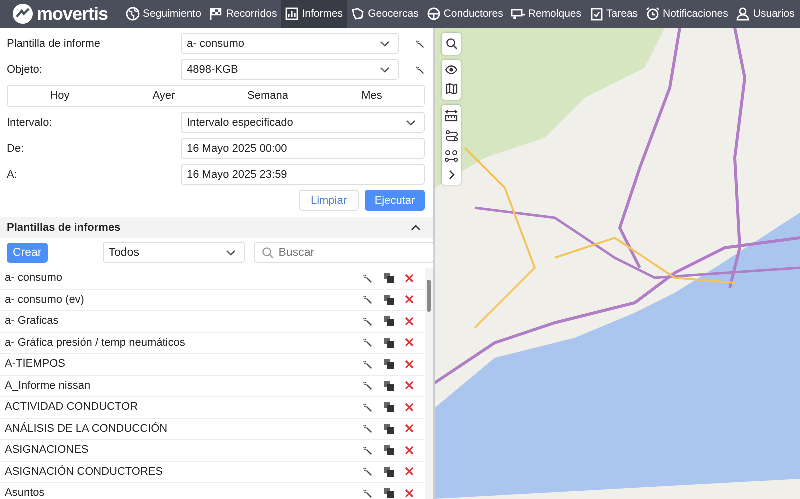  I want to click on template-name: A_Informe nissan, so click(178, 386).